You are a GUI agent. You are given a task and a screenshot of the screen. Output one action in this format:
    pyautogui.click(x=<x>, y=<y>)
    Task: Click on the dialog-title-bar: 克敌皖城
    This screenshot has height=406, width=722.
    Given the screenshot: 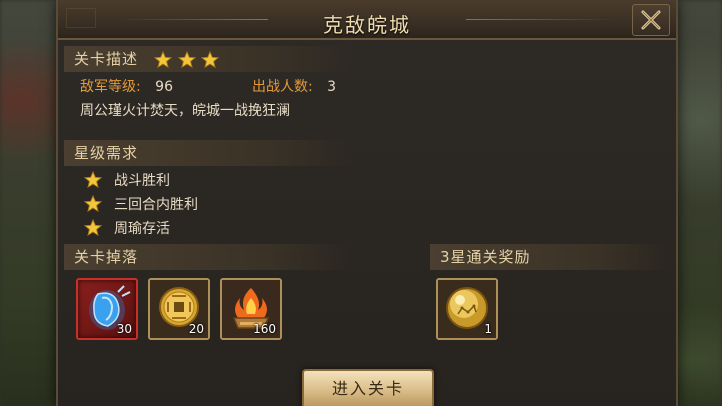 What is the action you would take?
    pyautogui.click(x=367, y=20)
    